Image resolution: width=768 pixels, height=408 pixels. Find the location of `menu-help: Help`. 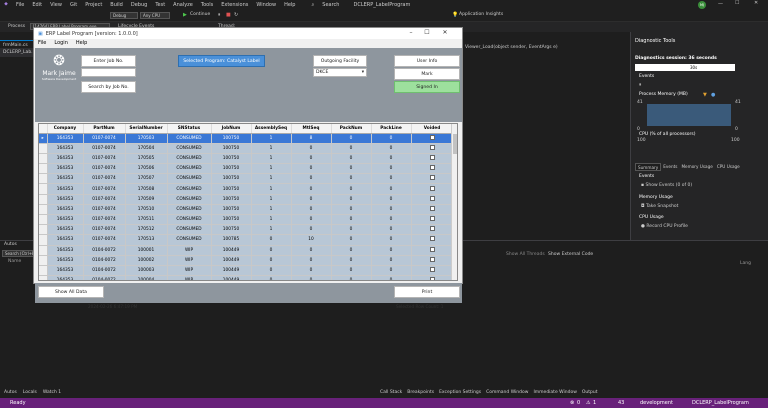

menu-help: Help is located at coordinates (289, 5).